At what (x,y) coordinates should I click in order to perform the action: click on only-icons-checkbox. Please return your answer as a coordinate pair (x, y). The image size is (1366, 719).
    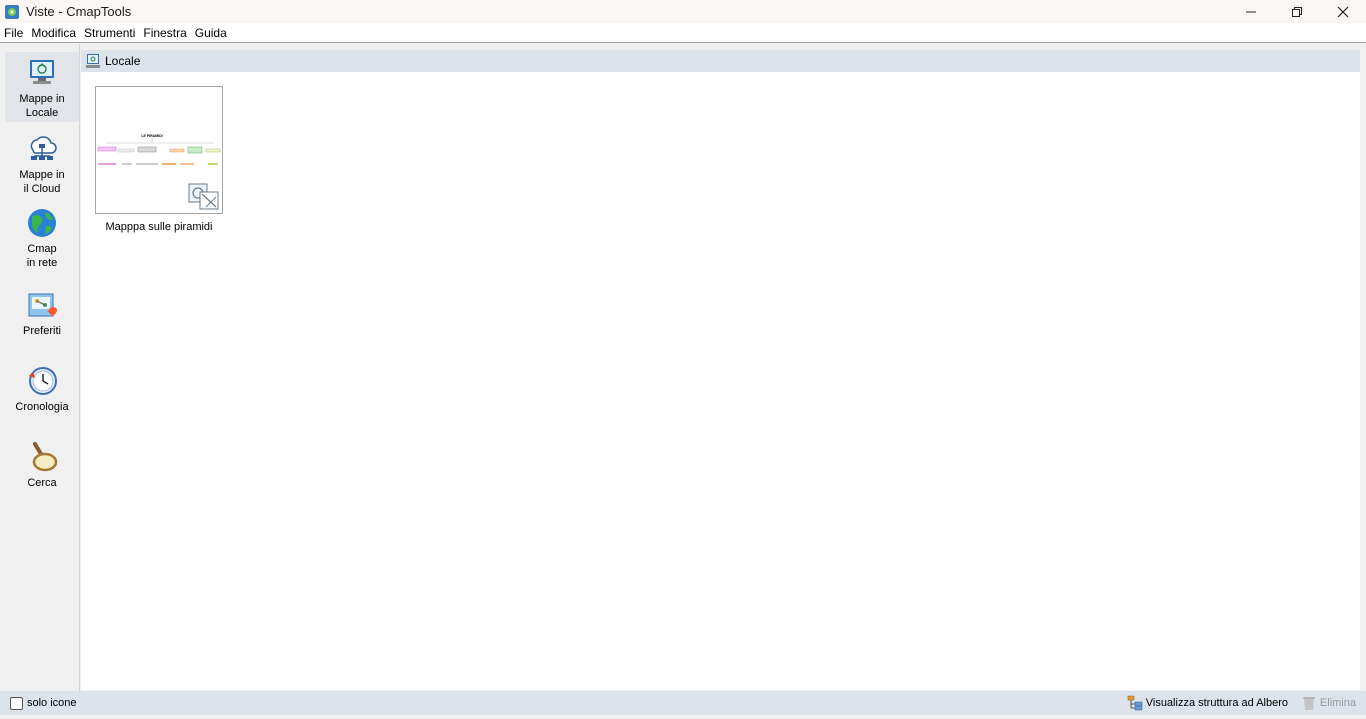
    Looking at the image, I should click on (16, 703).